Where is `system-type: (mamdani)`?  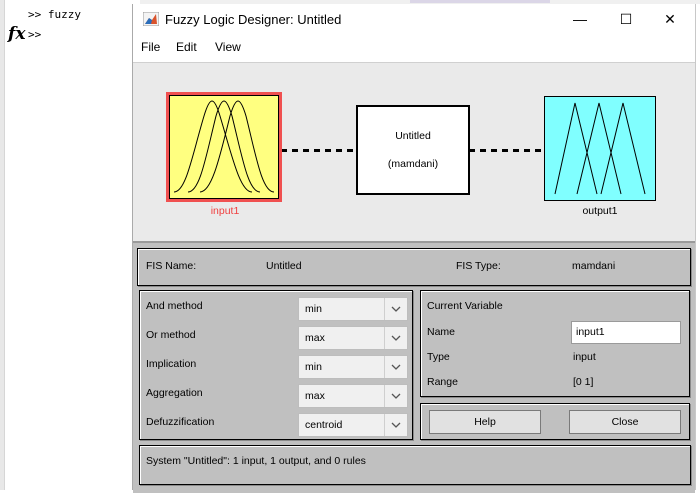 system-type: (mamdani) is located at coordinates (413, 164).